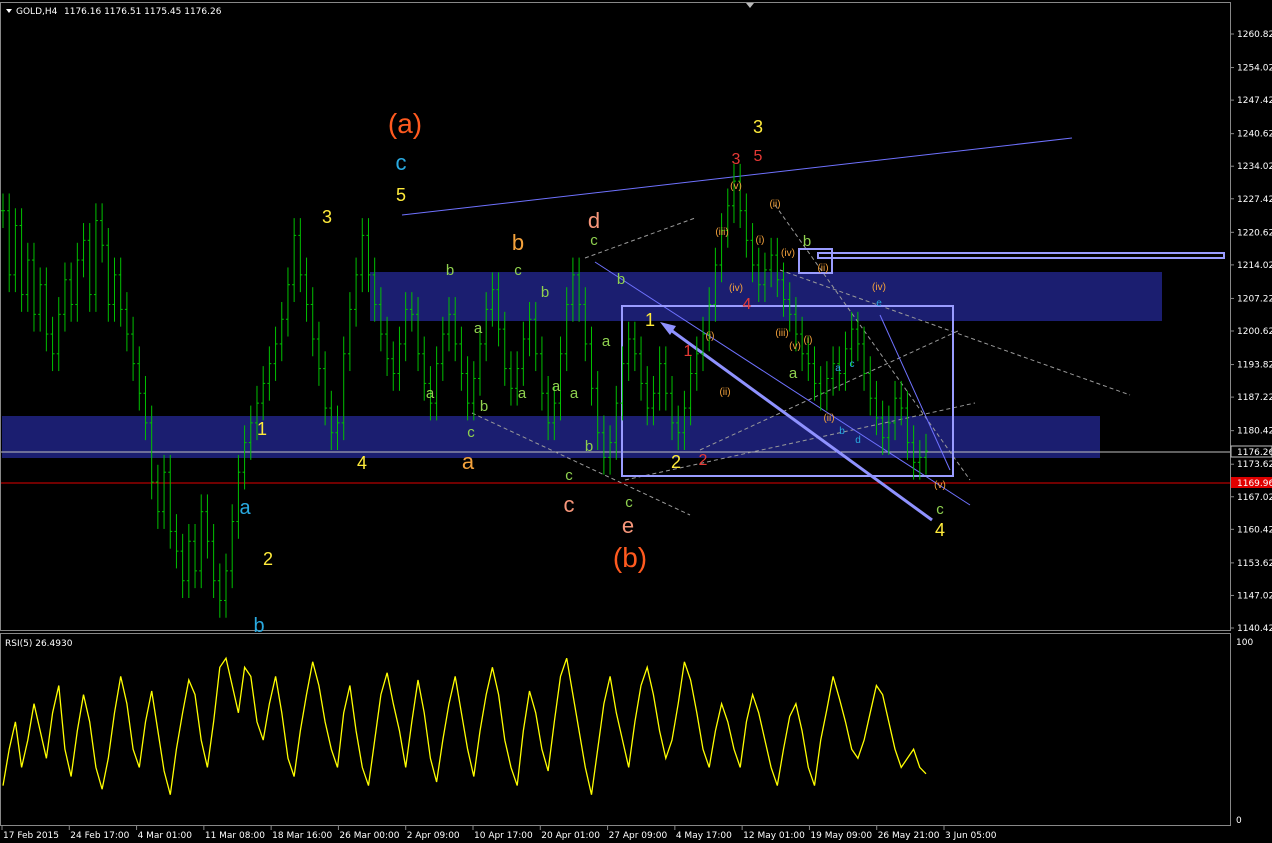 This screenshot has width=1272, height=843. Describe the element at coordinates (99, 836) in the screenshot. I see `time-tick-label: 24 Feb 17:00` at that location.